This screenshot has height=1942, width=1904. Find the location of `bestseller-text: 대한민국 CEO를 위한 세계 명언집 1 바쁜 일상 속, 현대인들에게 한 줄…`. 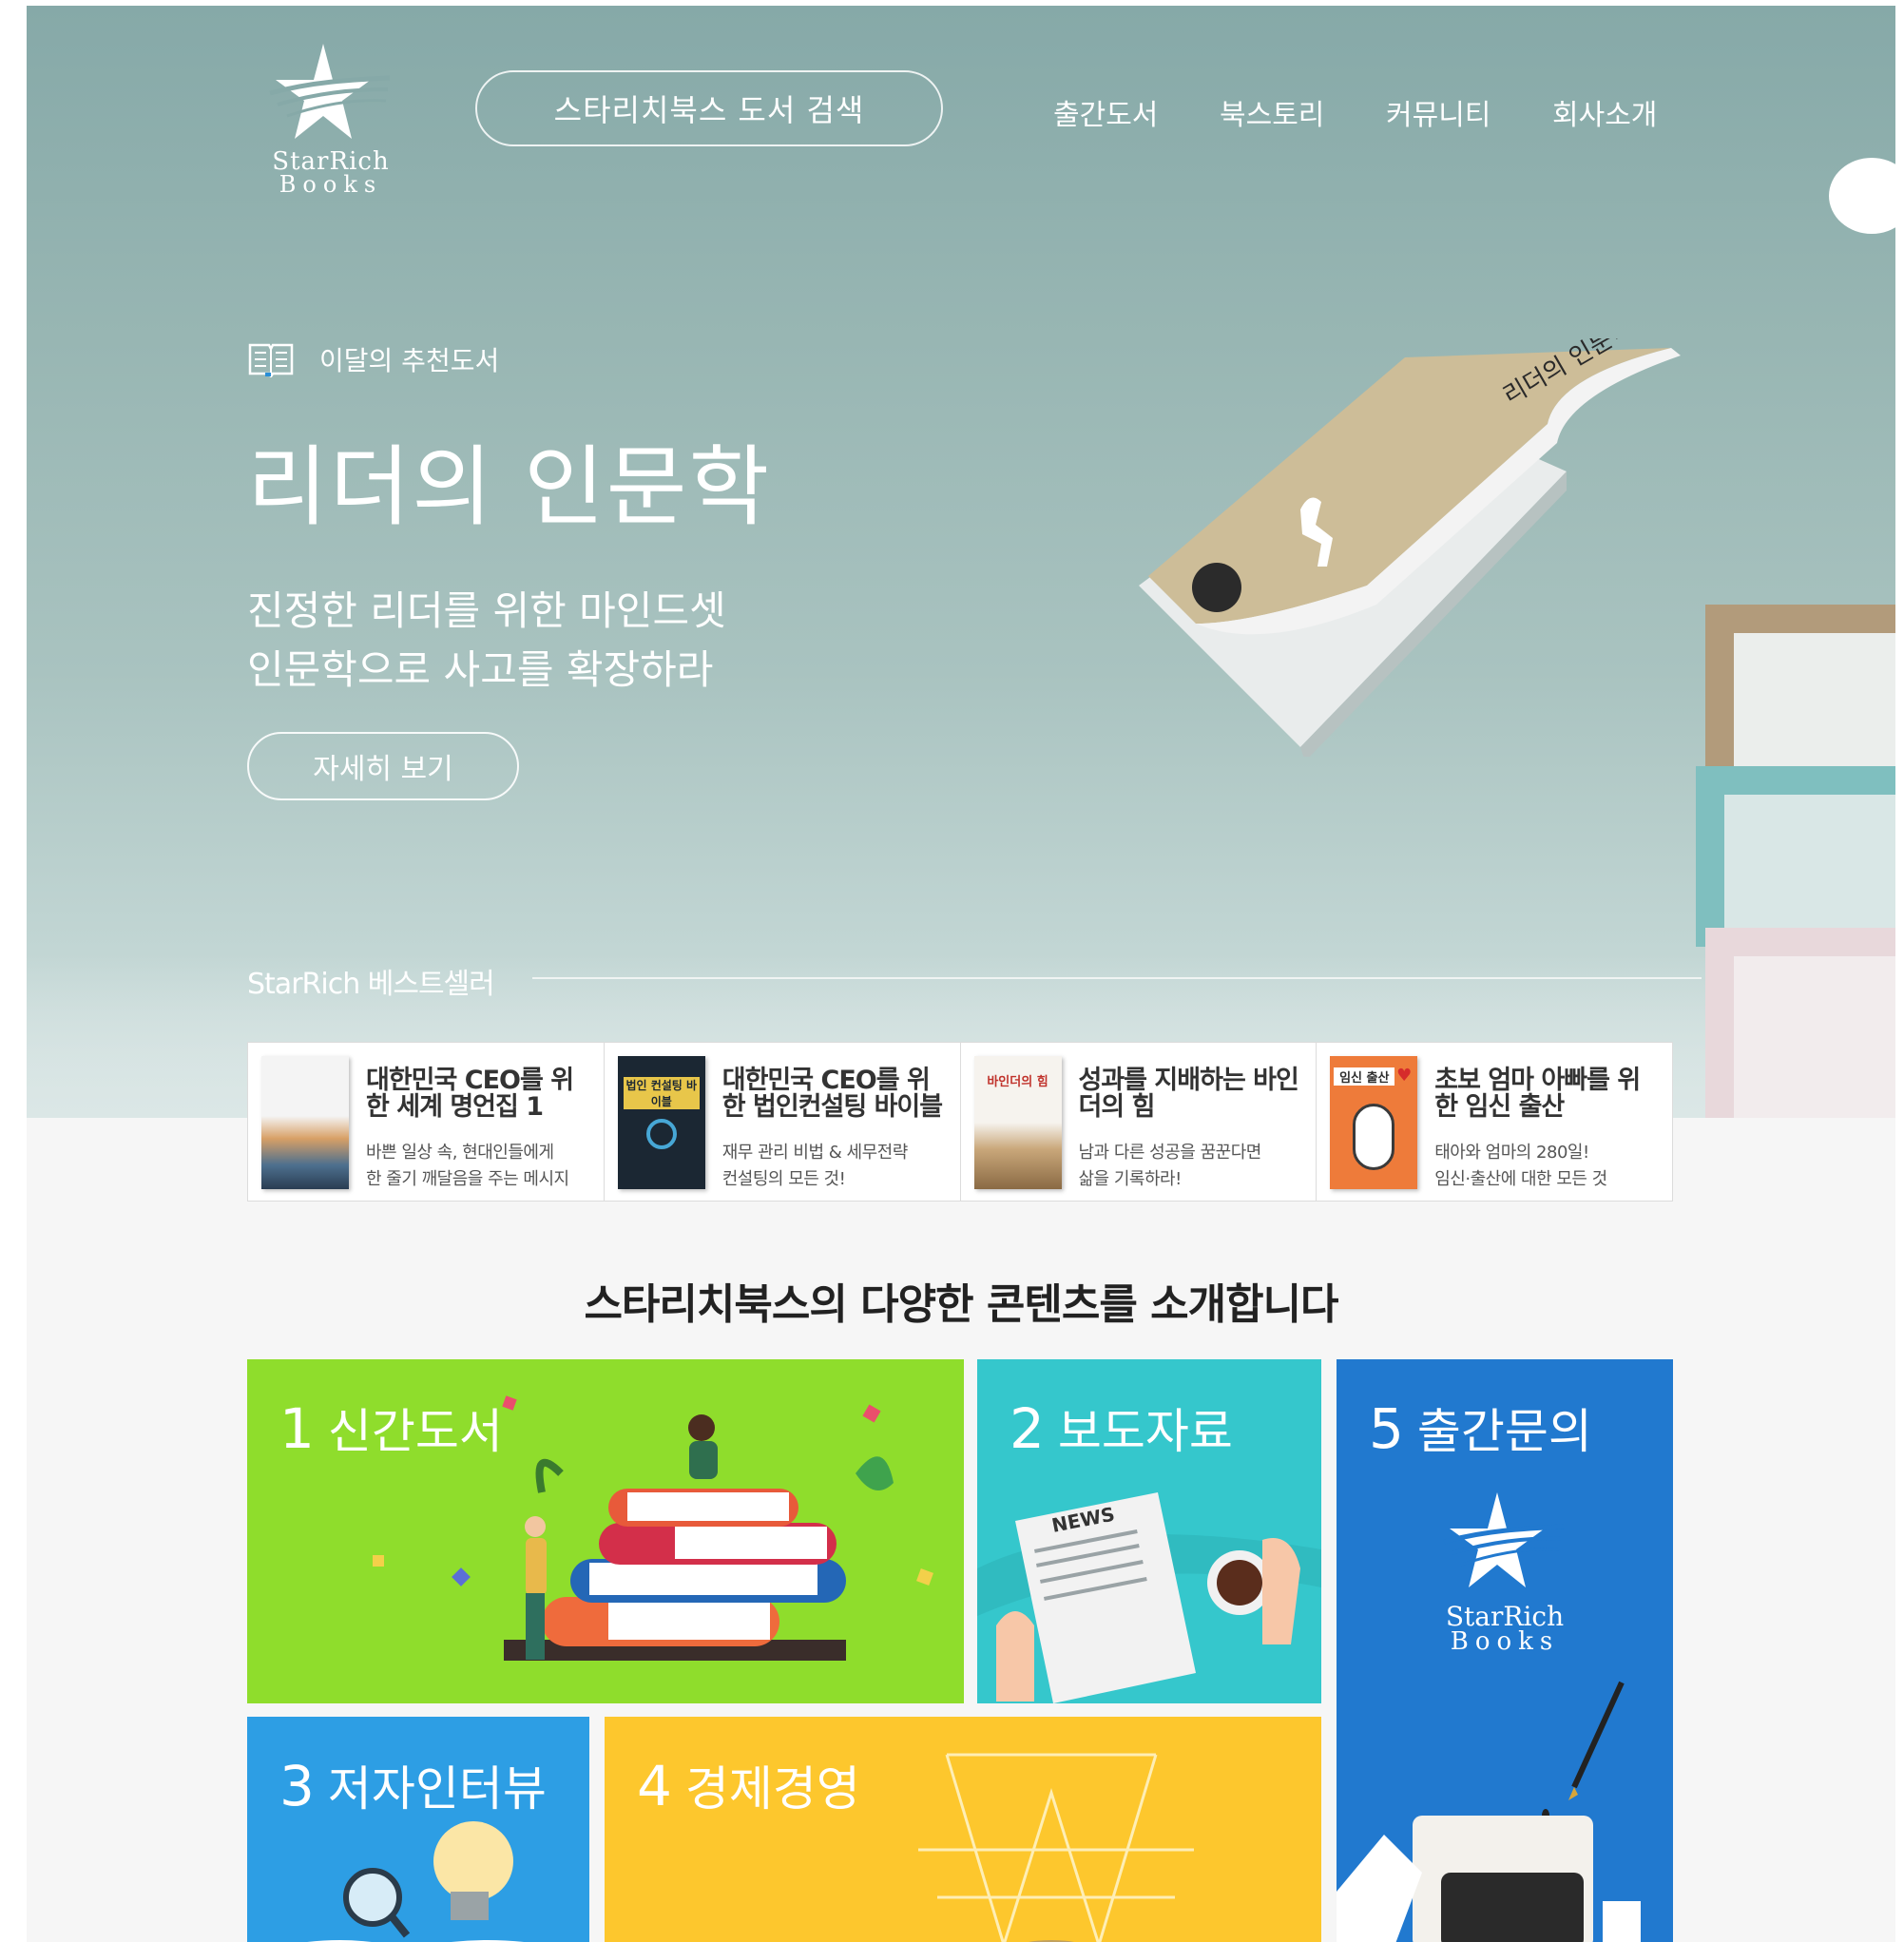

bestseller-text: 대한민국 CEO를 위한 세계 명언집 1 바쁜 일상 속, 현대인들에게 한 줄… is located at coordinates (470, 1123).